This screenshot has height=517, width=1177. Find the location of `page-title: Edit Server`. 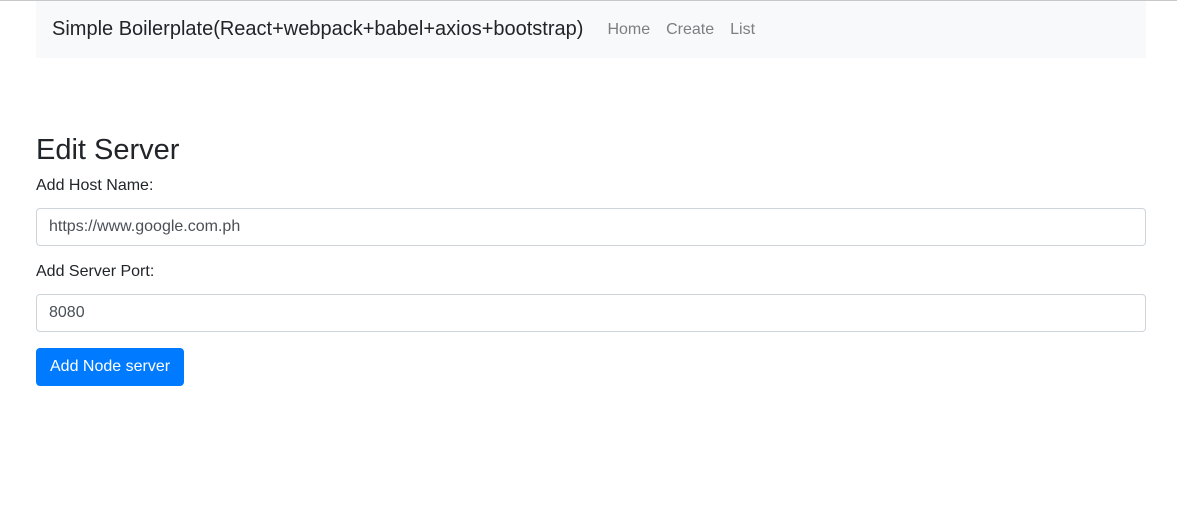

page-title: Edit Server is located at coordinates (108, 150).